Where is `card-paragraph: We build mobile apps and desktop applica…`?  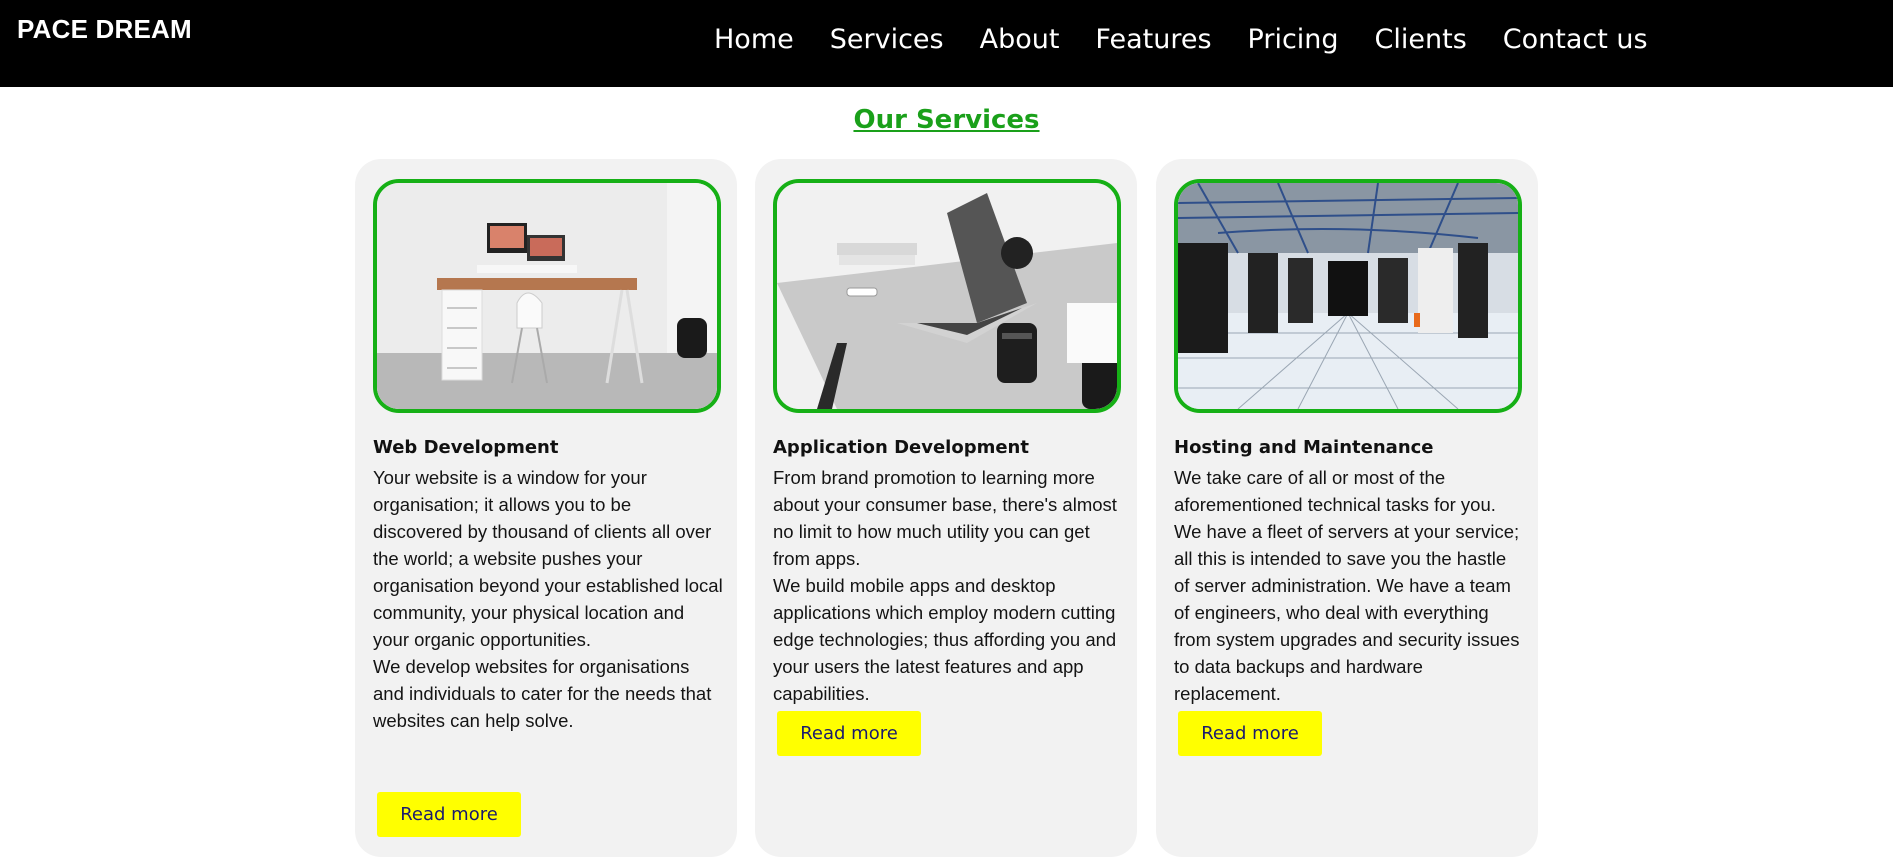 card-paragraph: We build mobile apps and desktop applica… is located at coordinates (945, 639).